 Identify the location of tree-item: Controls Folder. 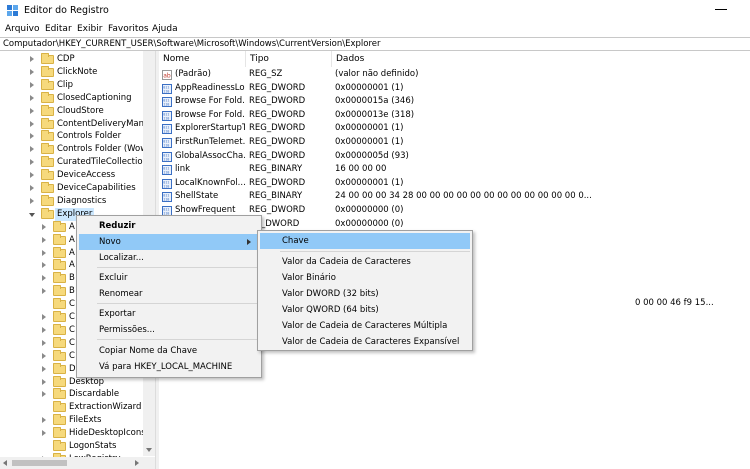
(77, 136).